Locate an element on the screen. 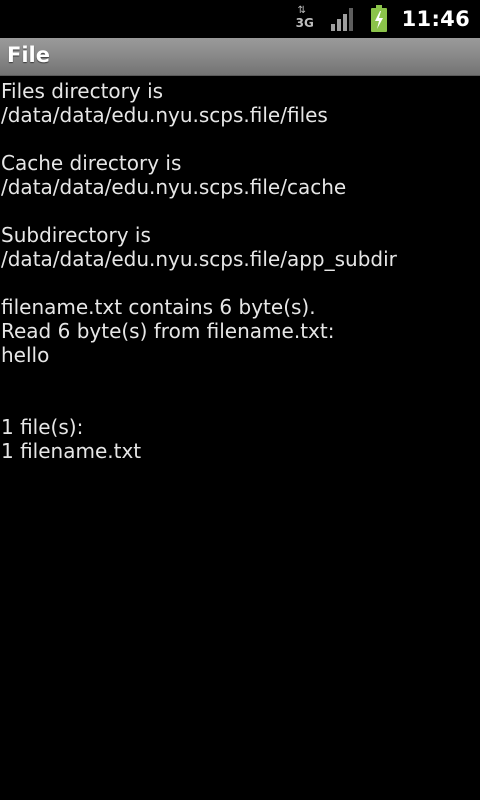  title-bar: File is located at coordinates (240, 57).